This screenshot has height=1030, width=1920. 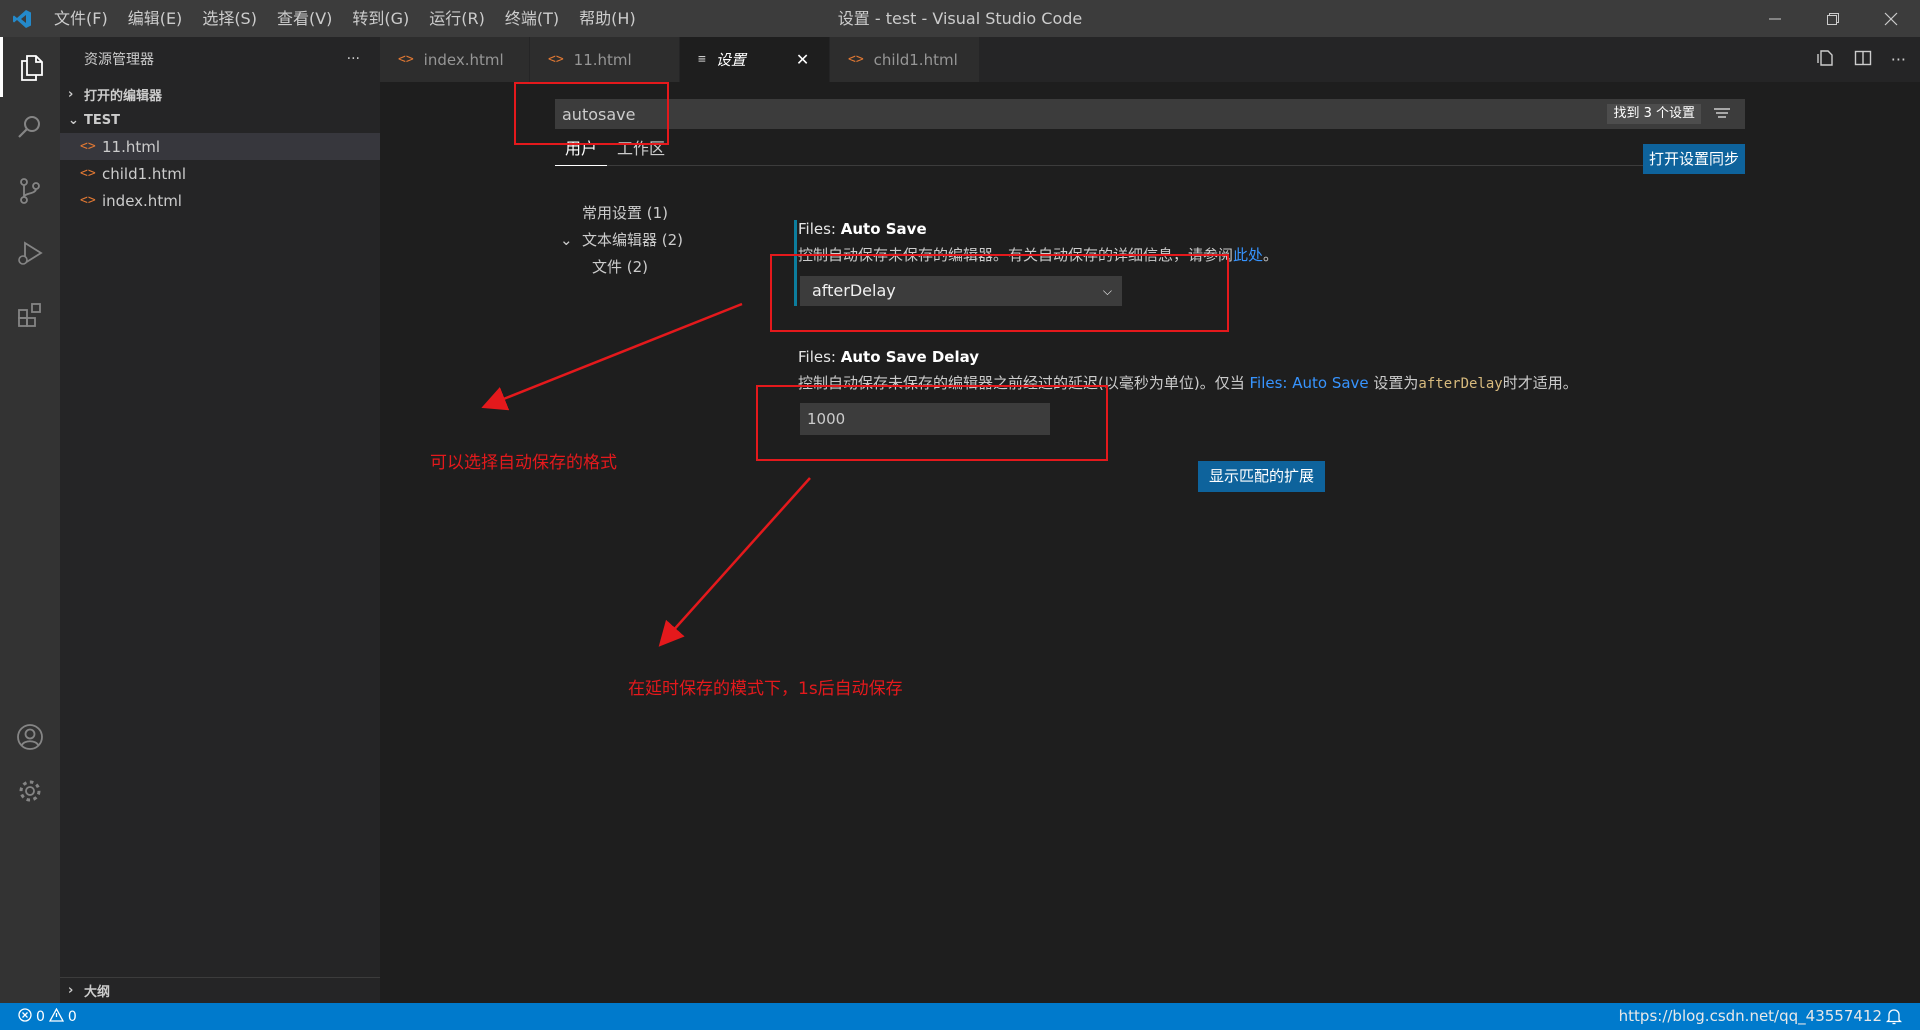 I want to click on warning-count: 0, so click(x=72, y=1016).